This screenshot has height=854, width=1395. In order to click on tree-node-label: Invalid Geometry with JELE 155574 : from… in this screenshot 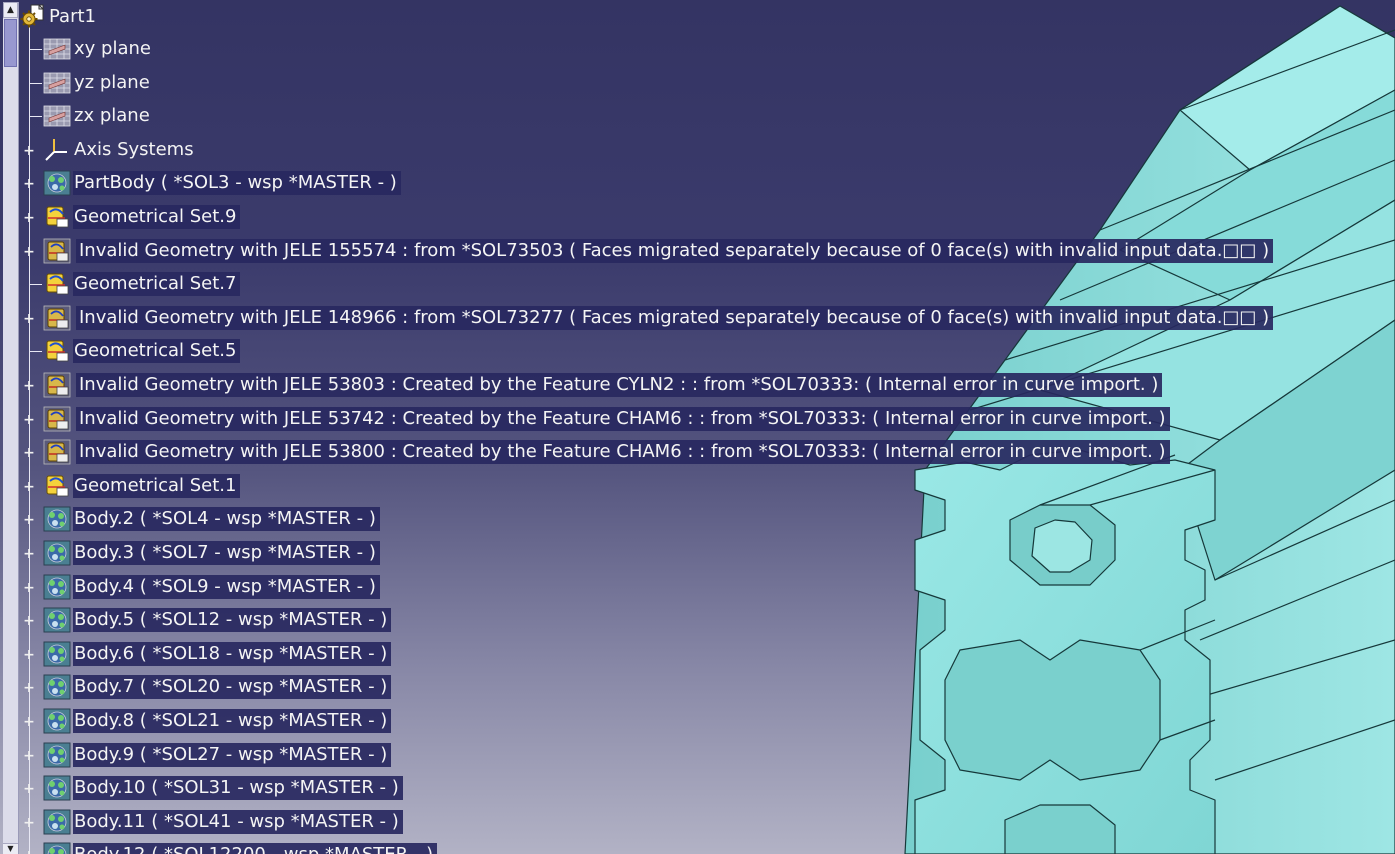, I will do `click(675, 250)`.